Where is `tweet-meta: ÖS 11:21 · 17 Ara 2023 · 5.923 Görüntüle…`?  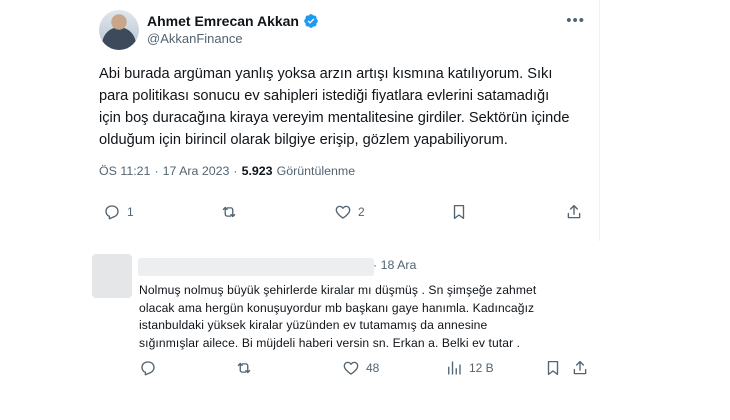 tweet-meta: ÖS 11:21 · 17 Ara 2023 · 5.923 Görüntüle… is located at coordinates (227, 171).